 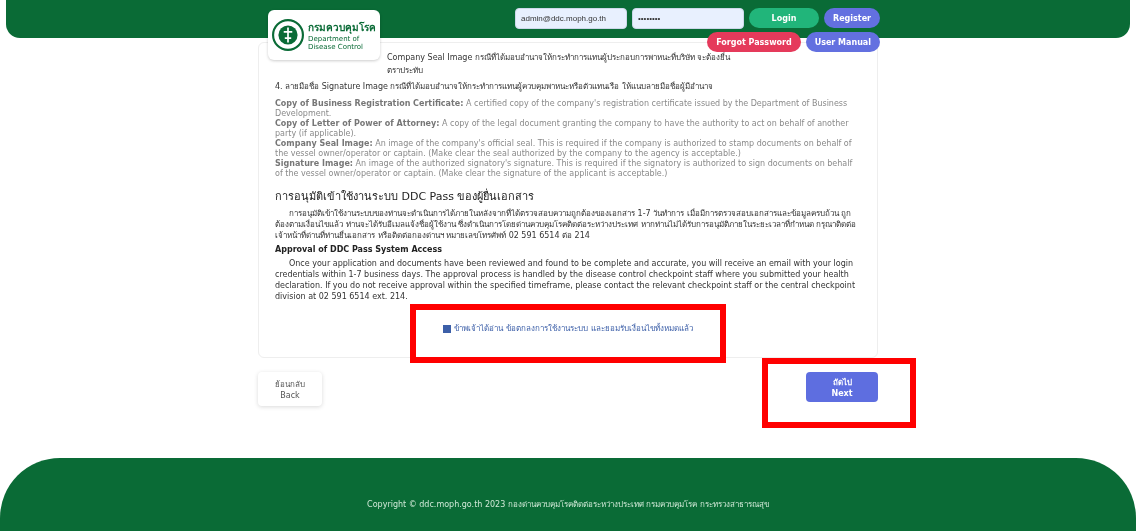 I want to click on next-button: ถัดไป Next, so click(x=842, y=387).